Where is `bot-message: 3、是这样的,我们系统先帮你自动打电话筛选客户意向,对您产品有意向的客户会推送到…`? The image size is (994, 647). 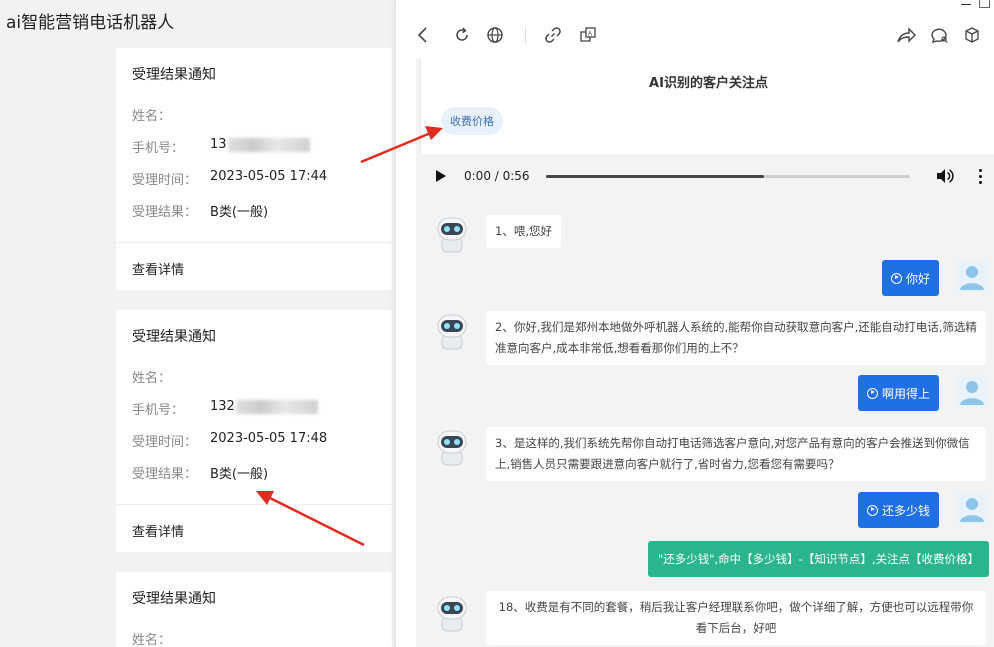 bot-message: 3、是这样的,我们系统先帮你自动打电话筛选客户意向,对您产品有意向的客户会推送到… is located at coordinates (736, 454).